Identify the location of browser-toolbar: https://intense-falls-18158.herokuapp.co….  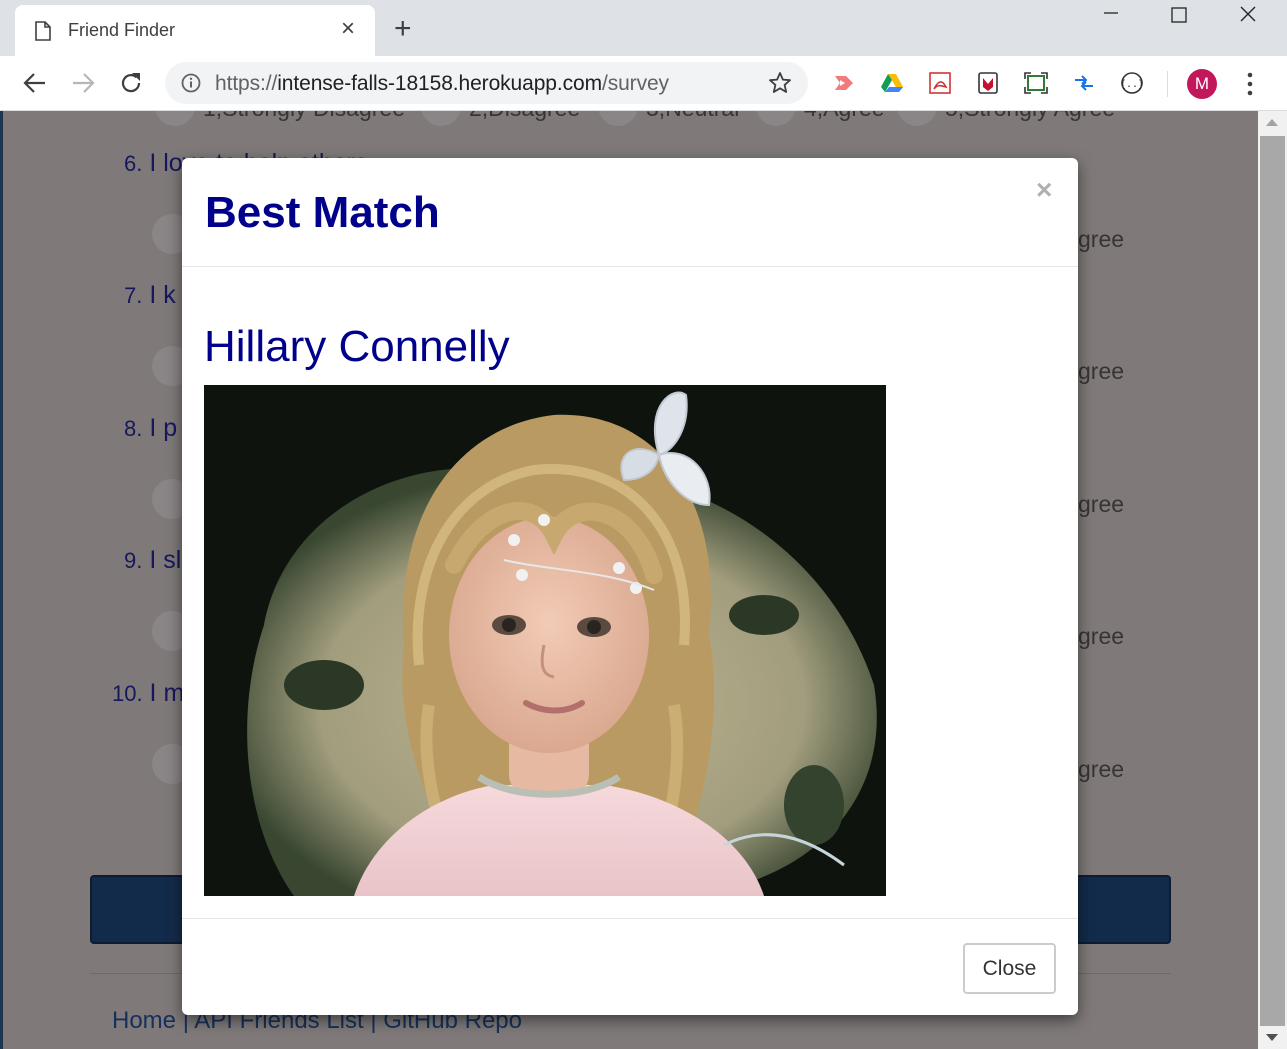
(643, 83).